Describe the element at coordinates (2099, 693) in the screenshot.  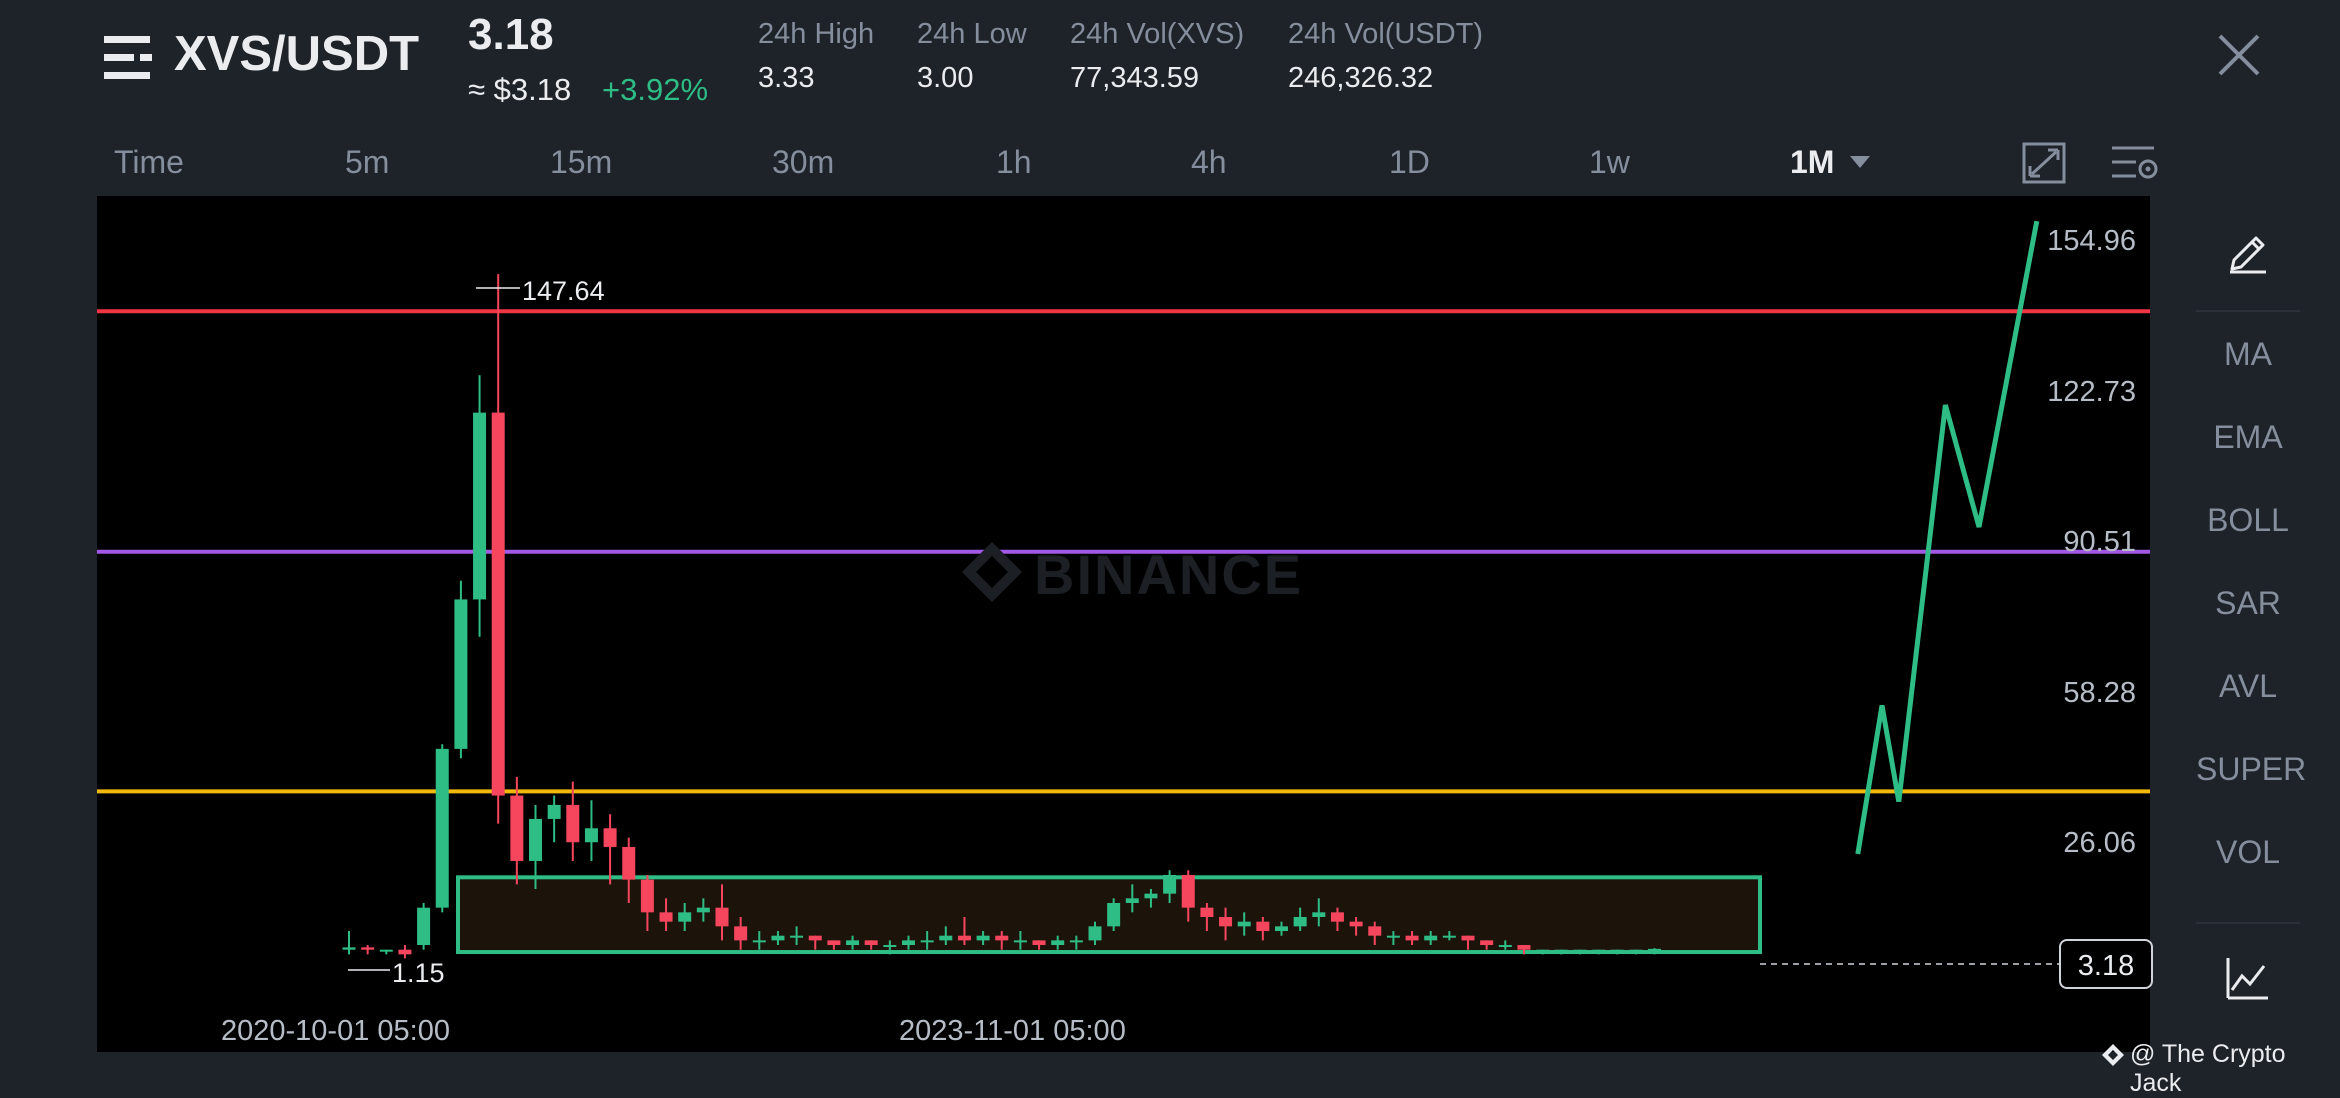
I see `y-tick: 58.28` at that location.